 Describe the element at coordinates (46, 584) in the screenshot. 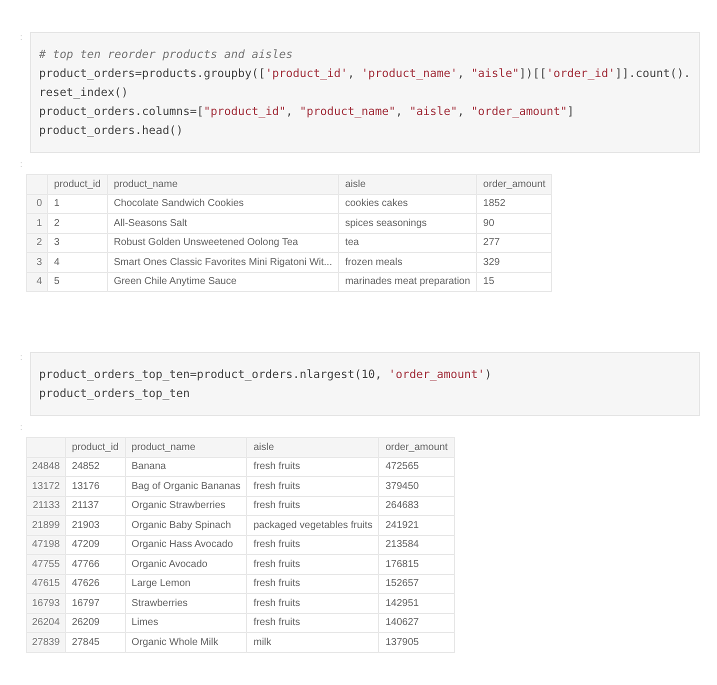

I see `row-index: 47615` at that location.